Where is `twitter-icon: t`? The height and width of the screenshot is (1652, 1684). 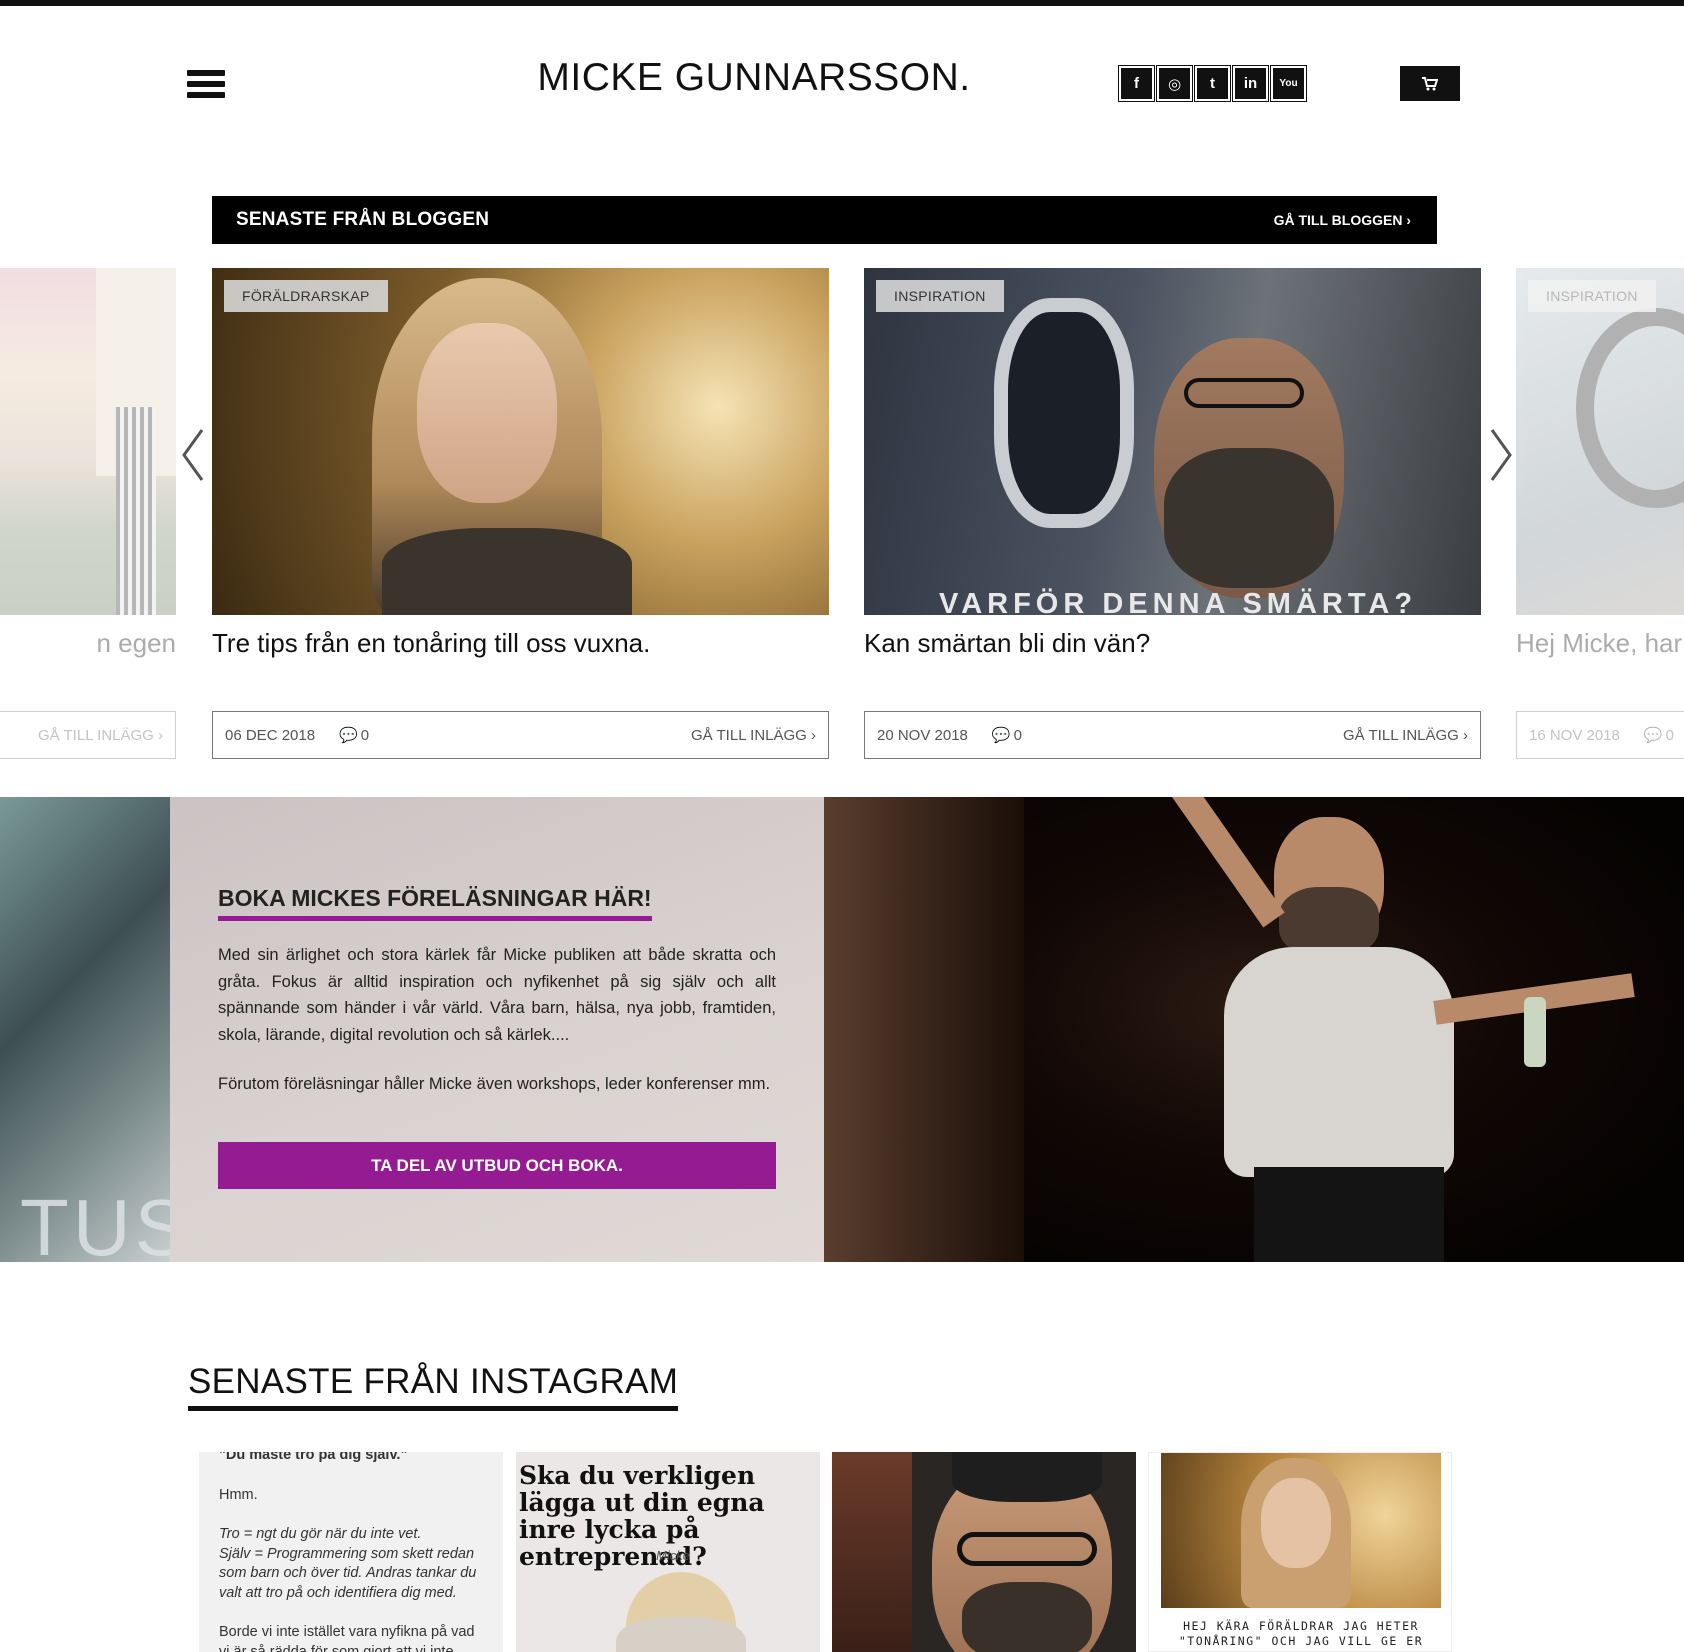 twitter-icon: t is located at coordinates (1212, 83).